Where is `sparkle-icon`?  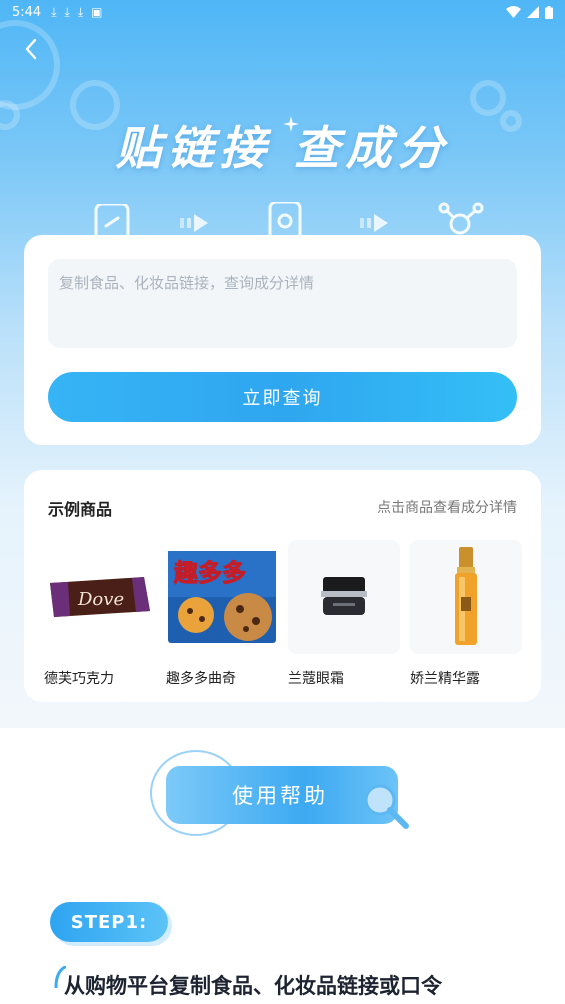
sparkle-icon is located at coordinates (291, 124).